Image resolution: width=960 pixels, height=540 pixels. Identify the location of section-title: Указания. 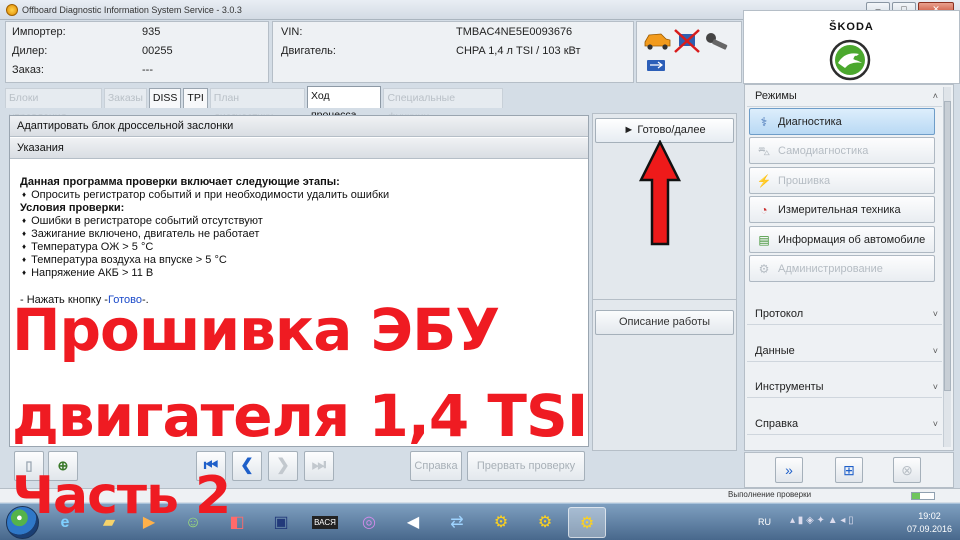
(299, 148).